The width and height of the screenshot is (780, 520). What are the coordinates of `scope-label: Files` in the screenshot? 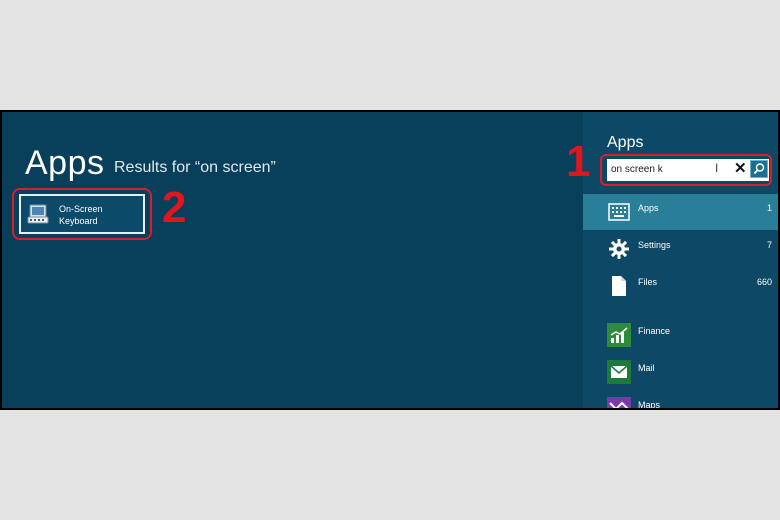 It's located at (648, 282).